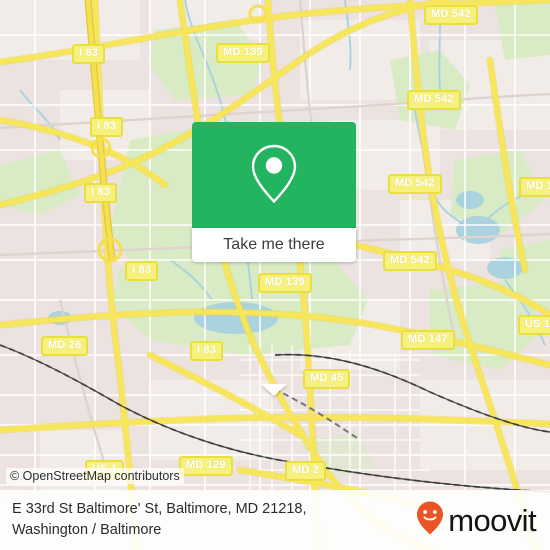 The height and width of the screenshot is (550, 550). I want to click on moovit-logo: moovit, so click(476, 520).